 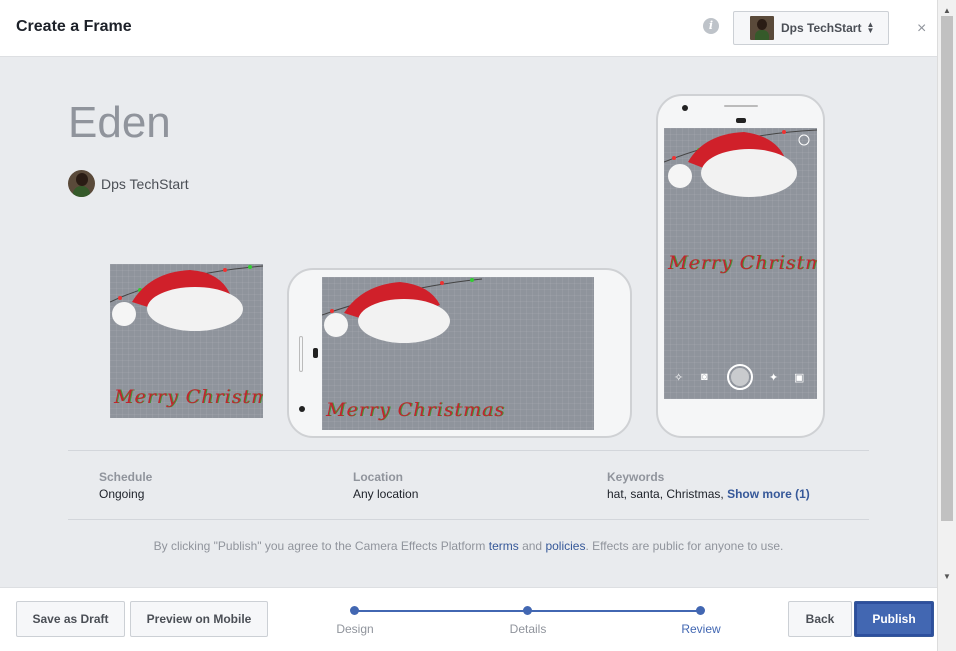 What do you see at coordinates (354, 610) in the screenshot?
I see `step-dot-design` at bounding box center [354, 610].